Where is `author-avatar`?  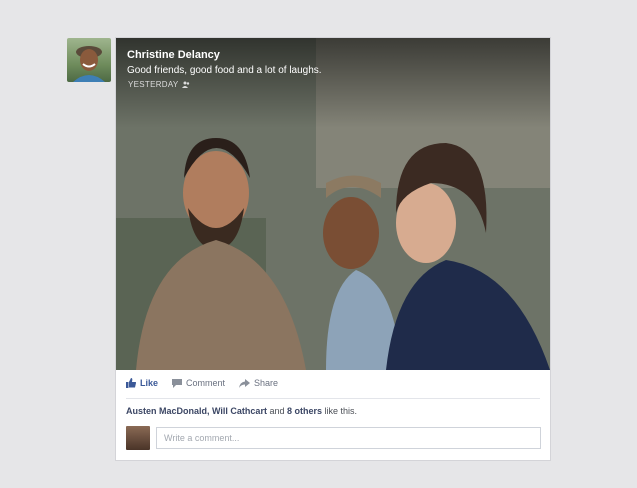
author-avatar is located at coordinates (89, 60).